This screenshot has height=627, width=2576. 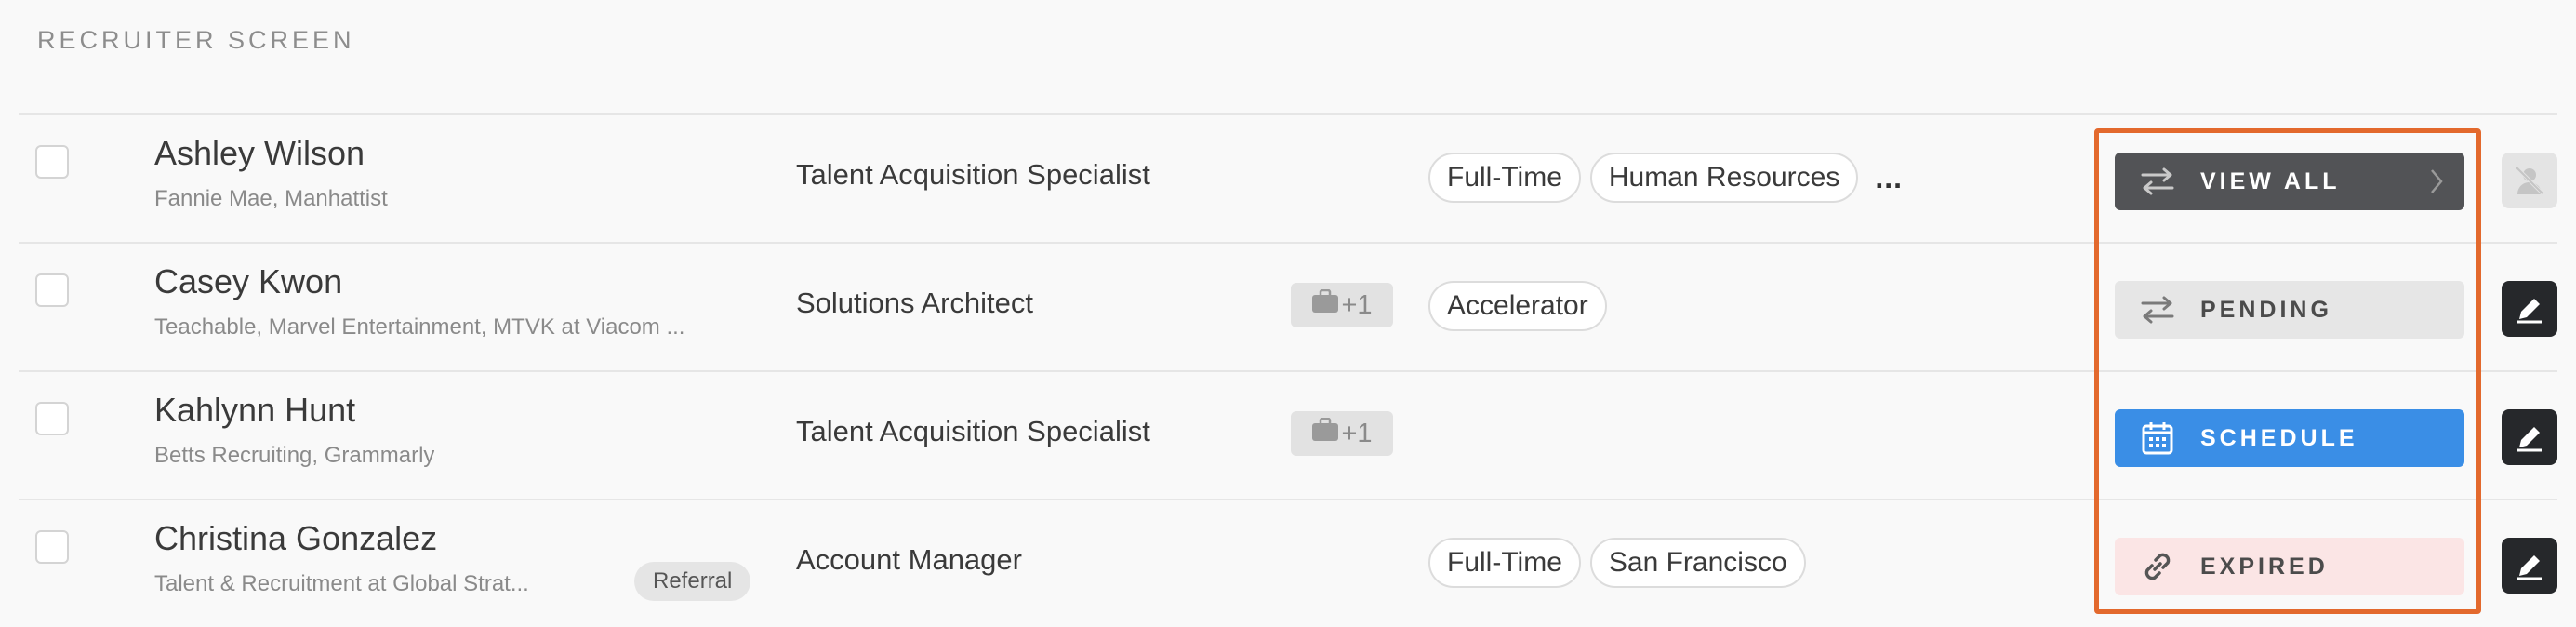 I want to click on chevron-right-icon, so click(x=2436, y=184).